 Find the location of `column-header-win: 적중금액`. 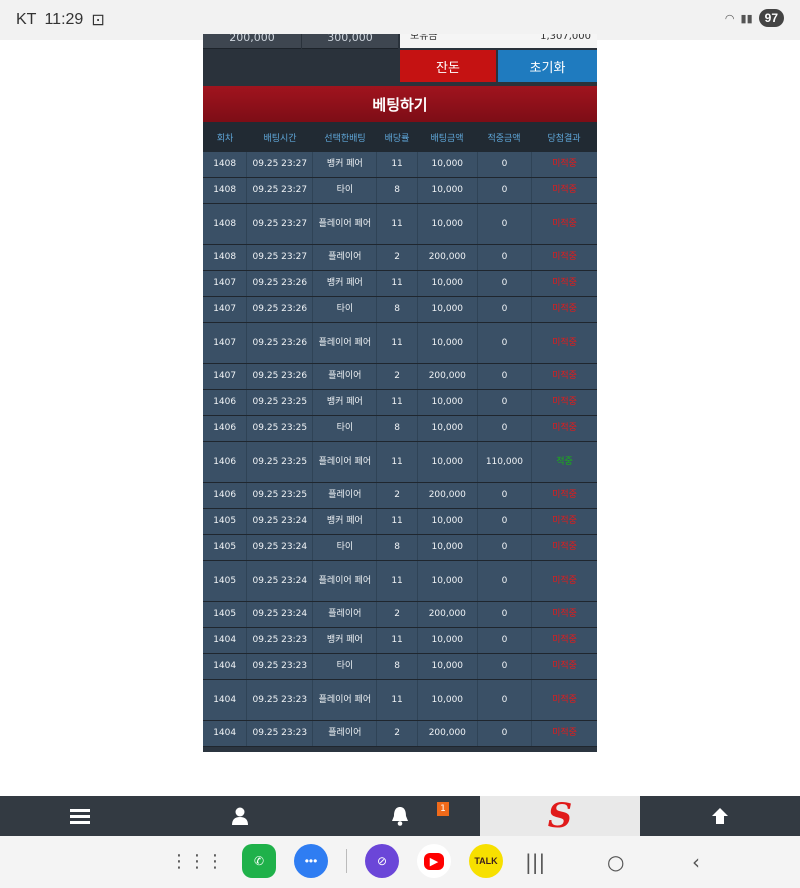

column-header-win: 적중금액 is located at coordinates (504, 138).